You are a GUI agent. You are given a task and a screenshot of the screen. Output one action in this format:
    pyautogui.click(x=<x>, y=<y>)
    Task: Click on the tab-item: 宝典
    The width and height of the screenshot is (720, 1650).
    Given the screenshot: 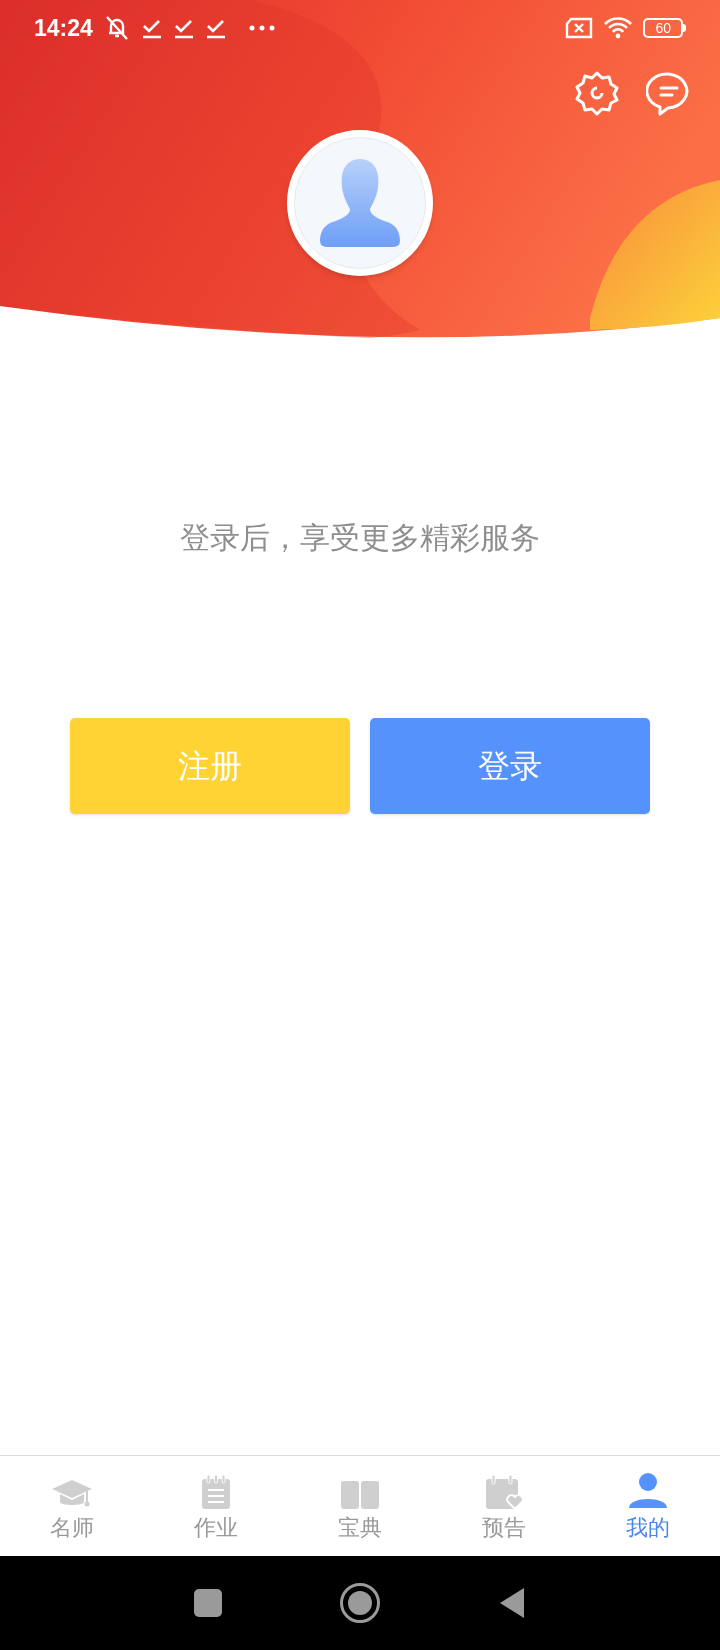 What is the action you would take?
    pyautogui.click(x=360, y=1506)
    